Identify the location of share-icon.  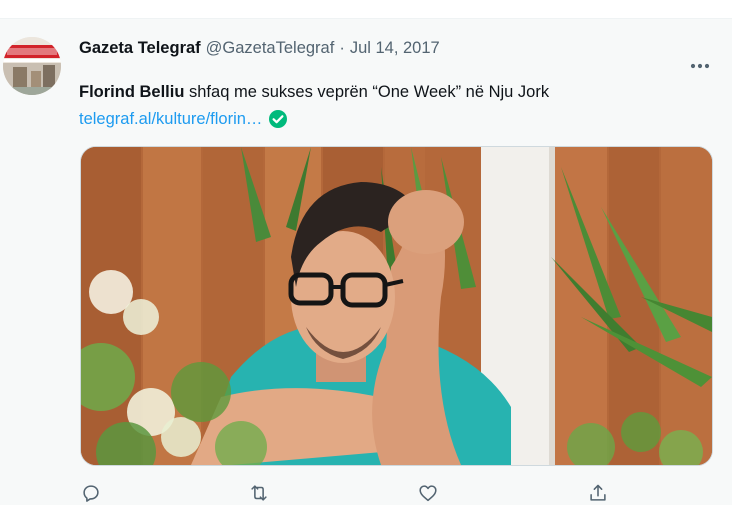
(598, 492).